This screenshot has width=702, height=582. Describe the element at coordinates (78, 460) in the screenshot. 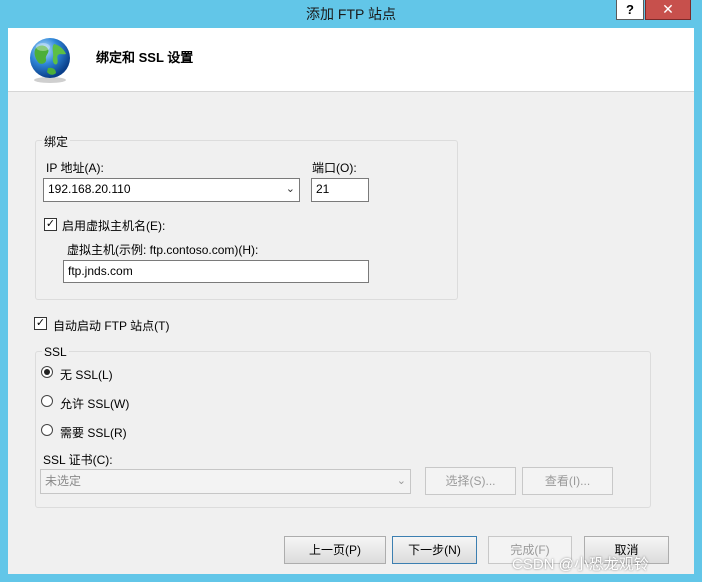

I see `ssl-cert-label: SSL 证书(C):` at that location.